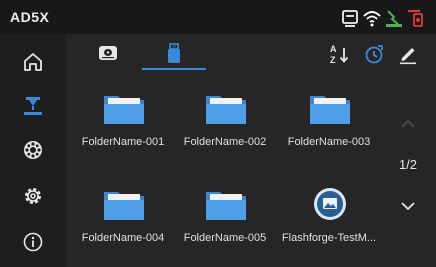  I want to click on edit-icon, so click(408, 56).